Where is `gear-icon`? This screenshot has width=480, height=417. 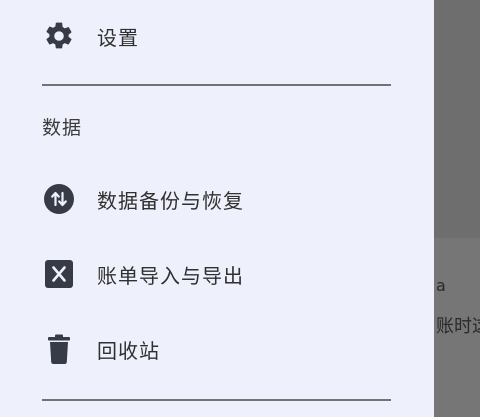
gear-icon is located at coordinates (59, 36).